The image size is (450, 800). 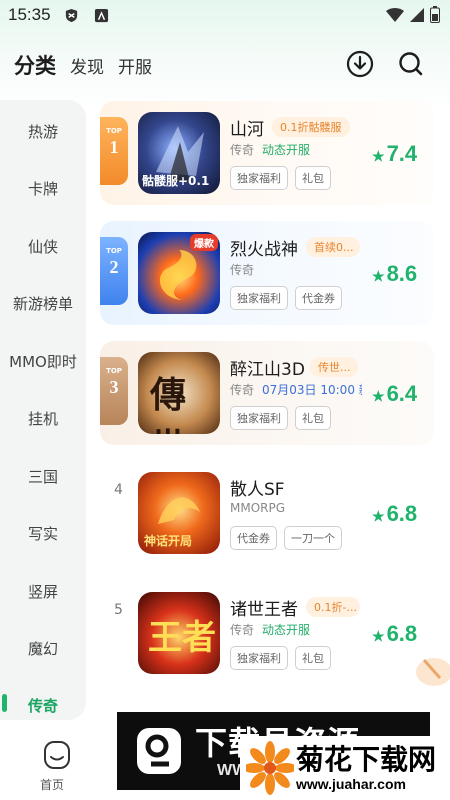 I want to click on game-meta: 传奇, so click(x=242, y=270).